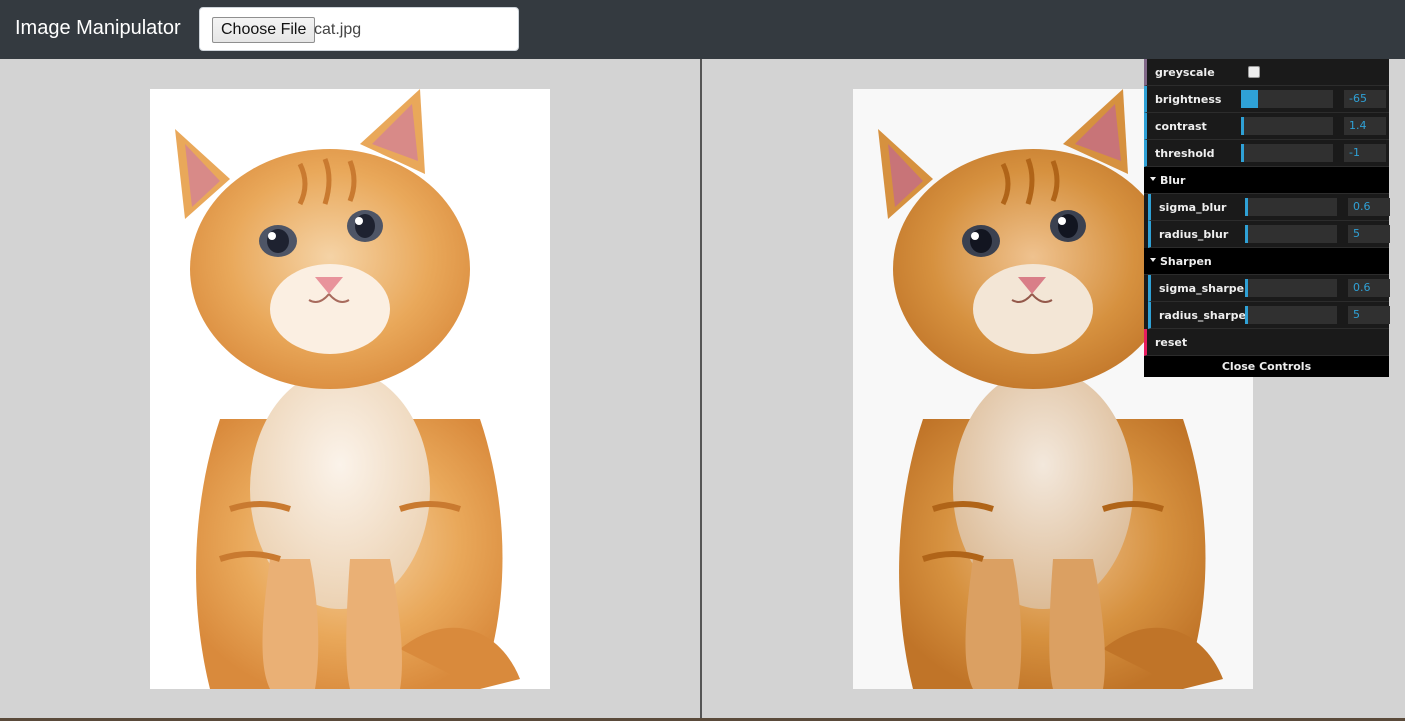  What do you see at coordinates (1242, 126) in the screenshot?
I see `contrast-slider-fill` at bounding box center [1242, 126].